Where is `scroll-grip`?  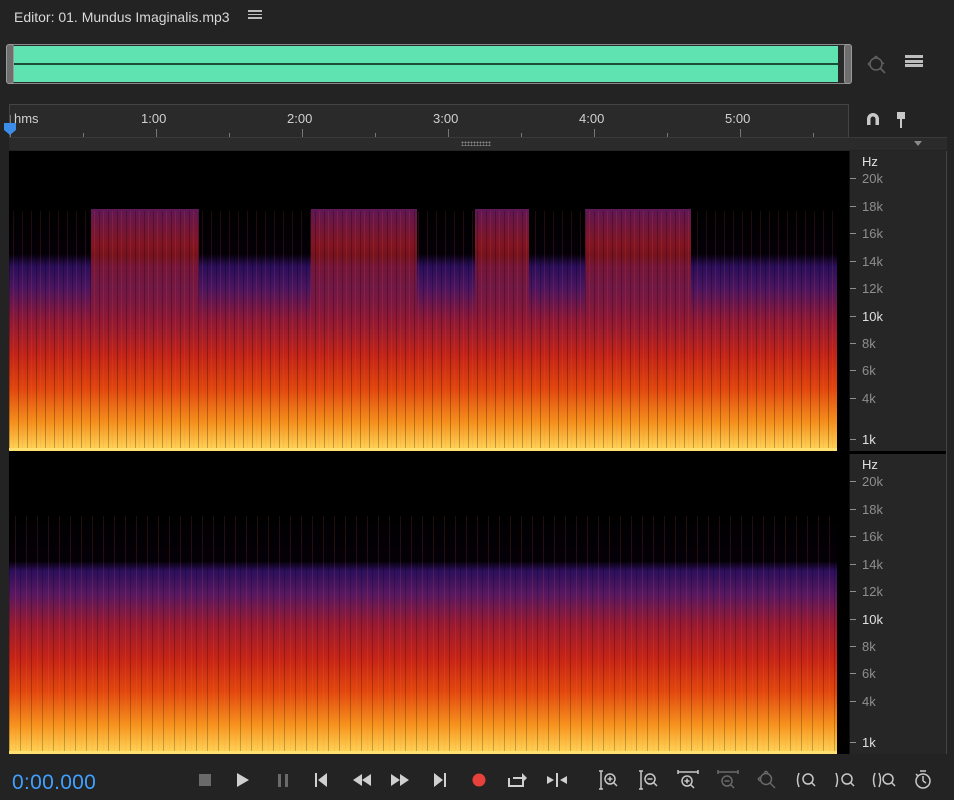
scroll-grip is located at coordinates (476, 143).